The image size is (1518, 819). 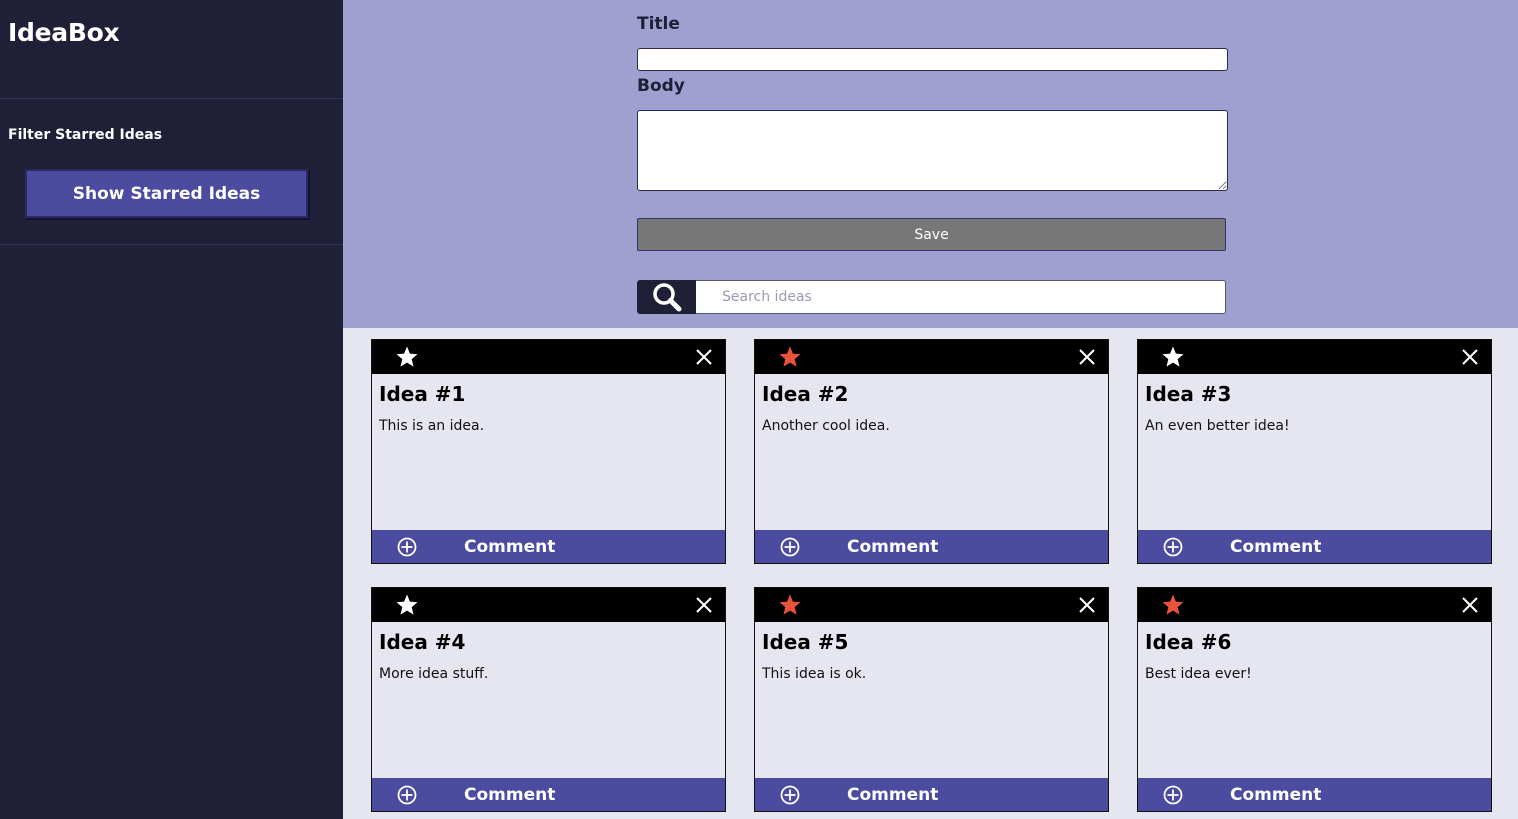 I want to click on idea-card: Idea #2 Another cool idea. Comment, so click(x=931, y=451).